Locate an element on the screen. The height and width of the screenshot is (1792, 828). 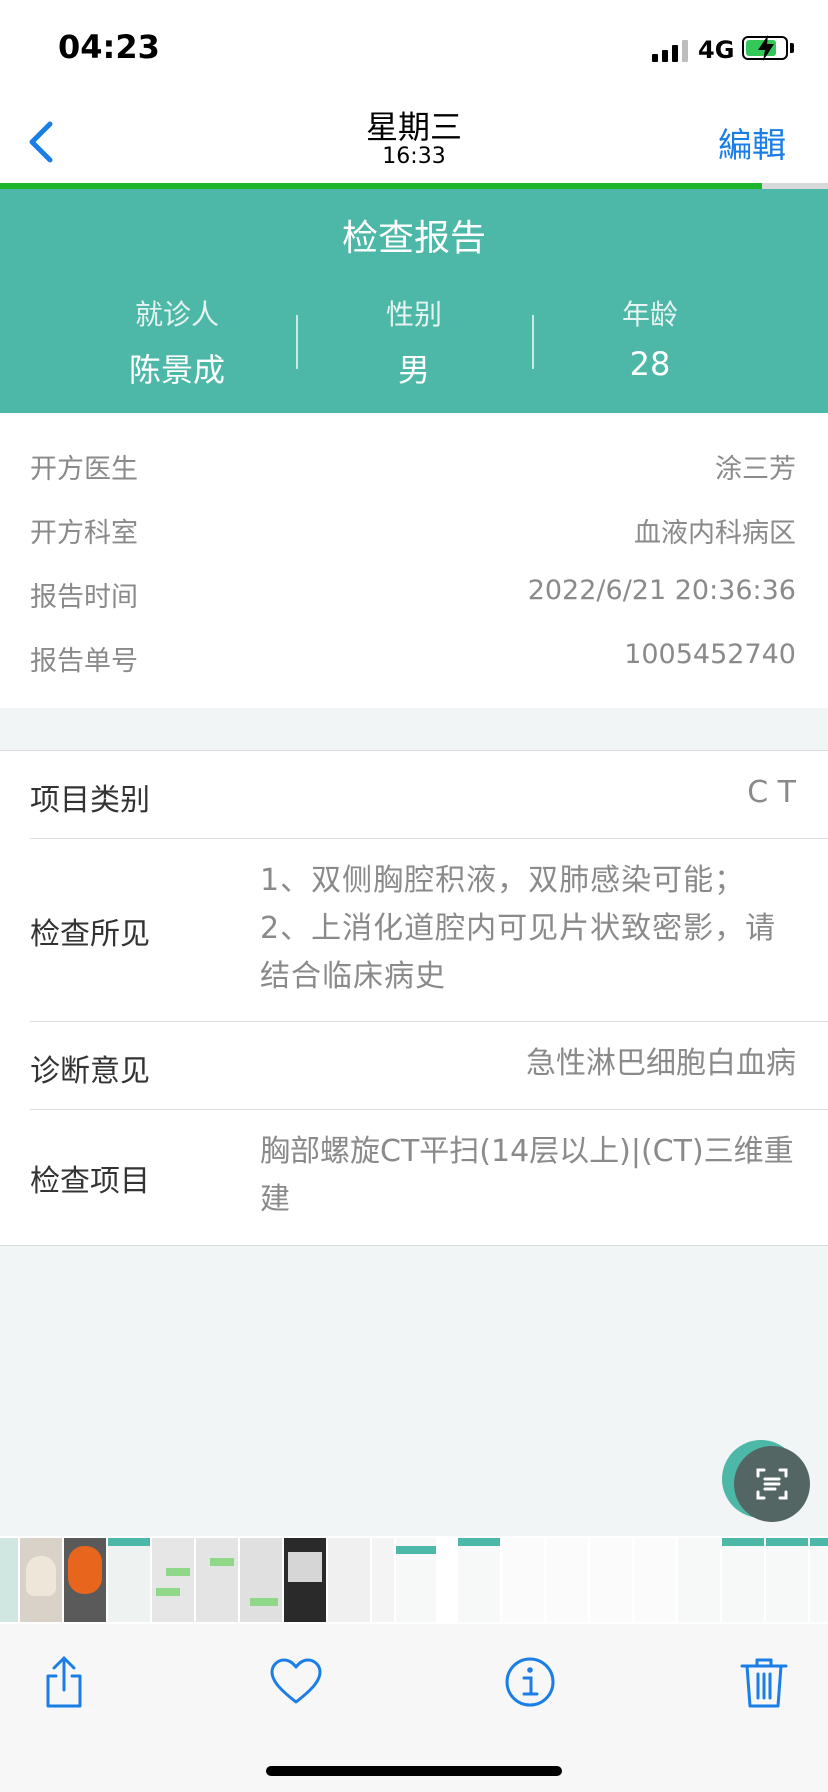
home-indicator is located at coordinates (414, 1771).